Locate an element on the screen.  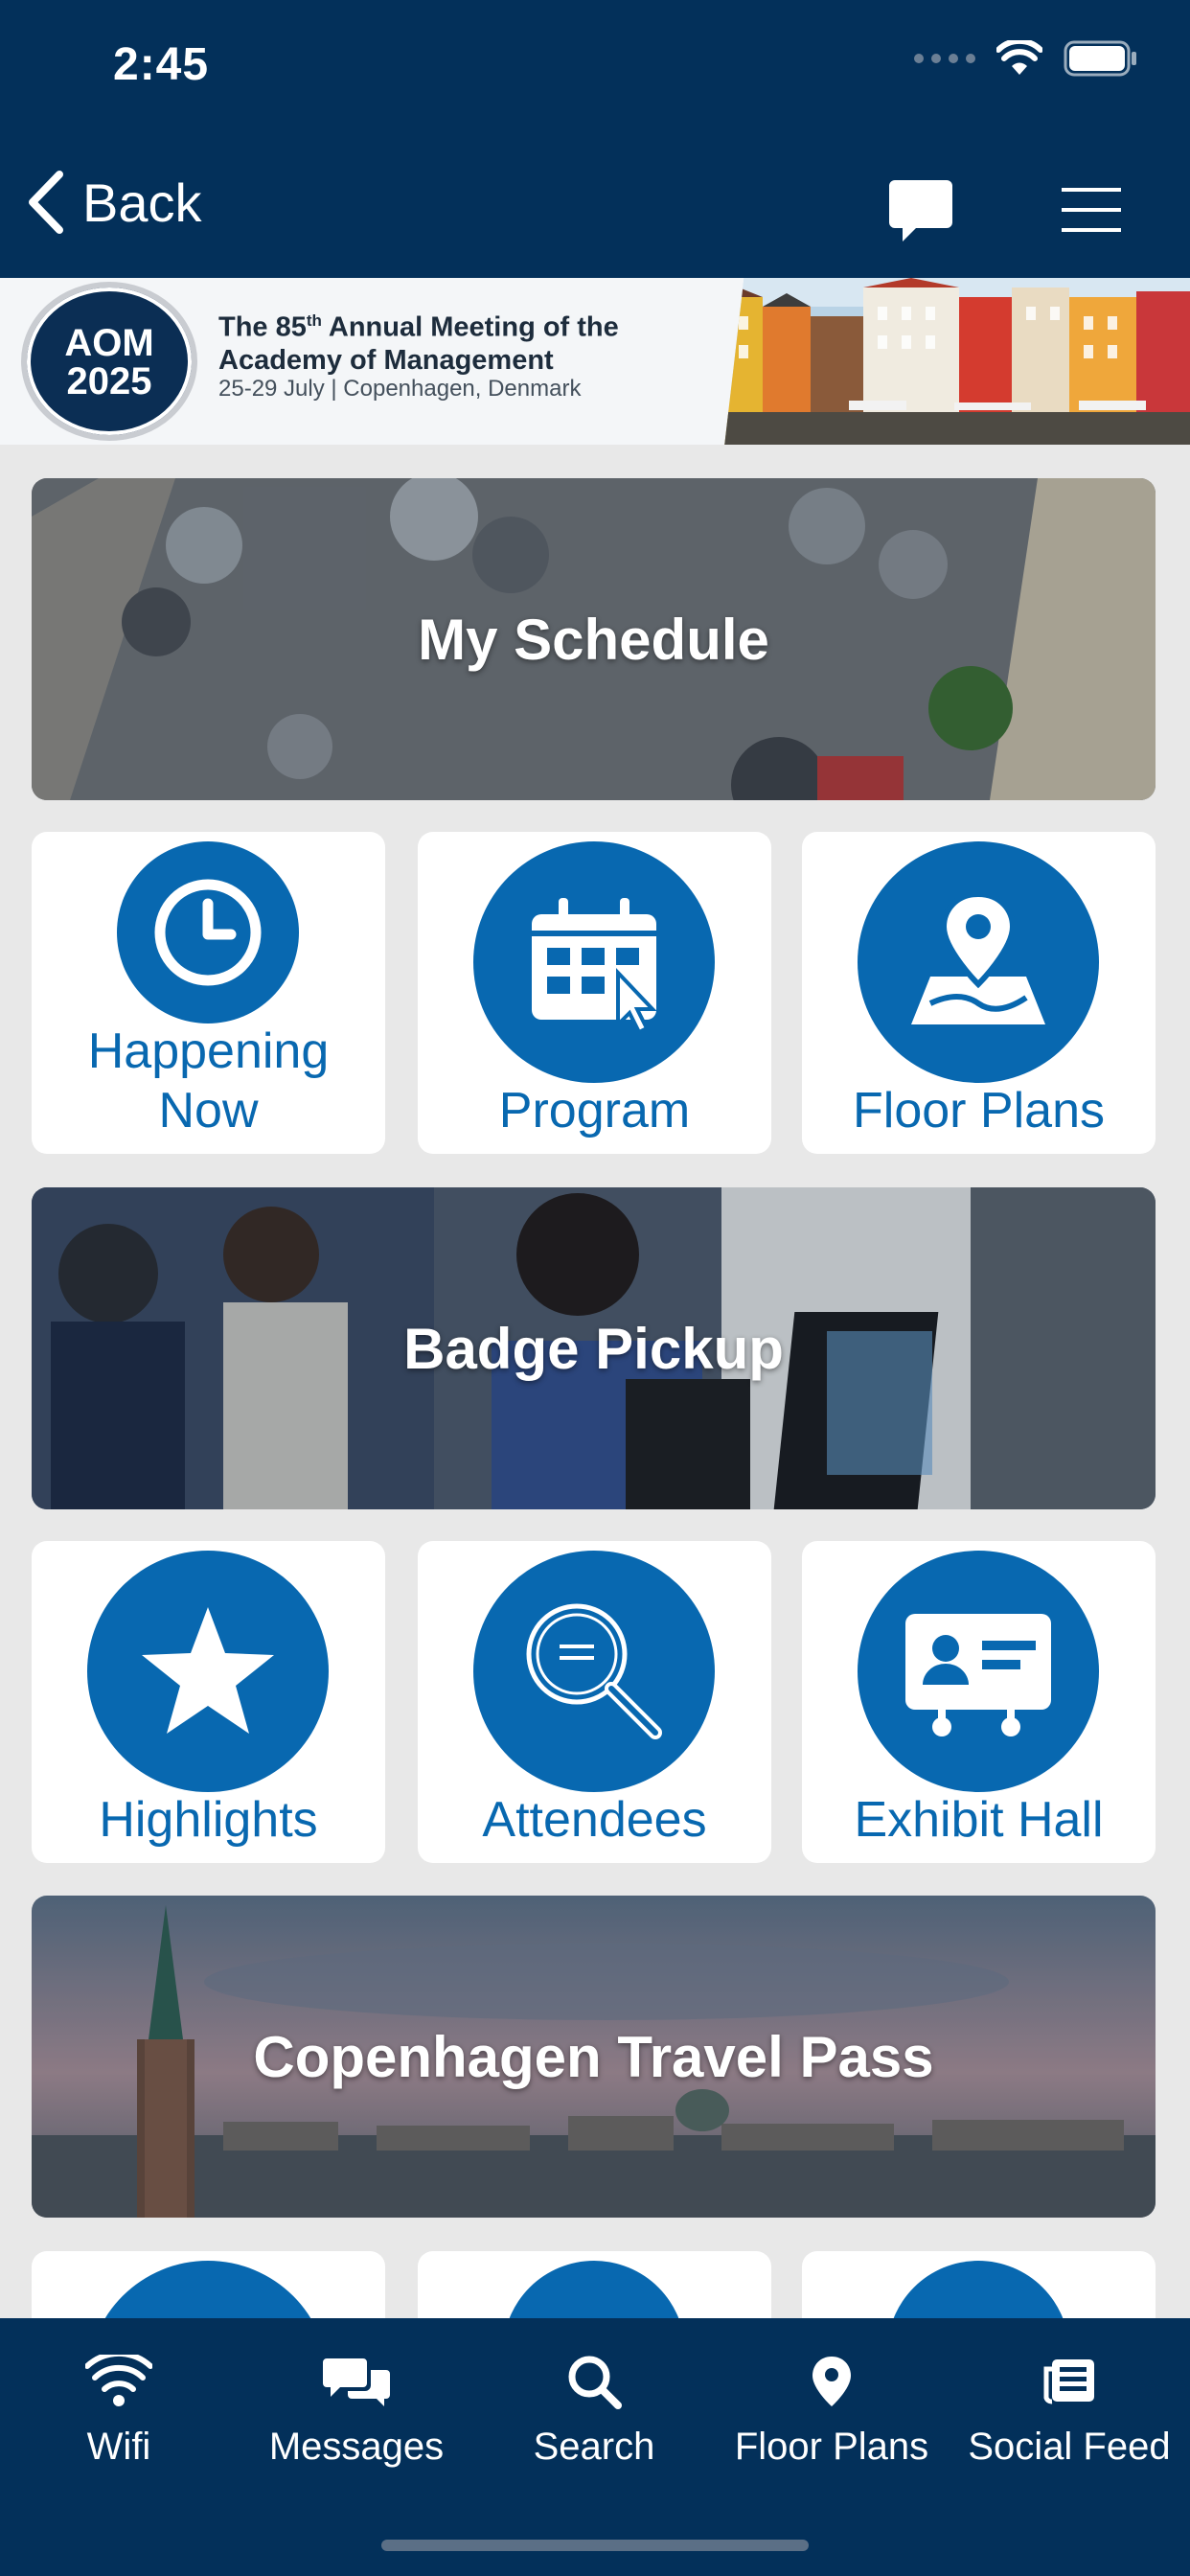
map-pin-icon is located at coordinates (832, 2381).